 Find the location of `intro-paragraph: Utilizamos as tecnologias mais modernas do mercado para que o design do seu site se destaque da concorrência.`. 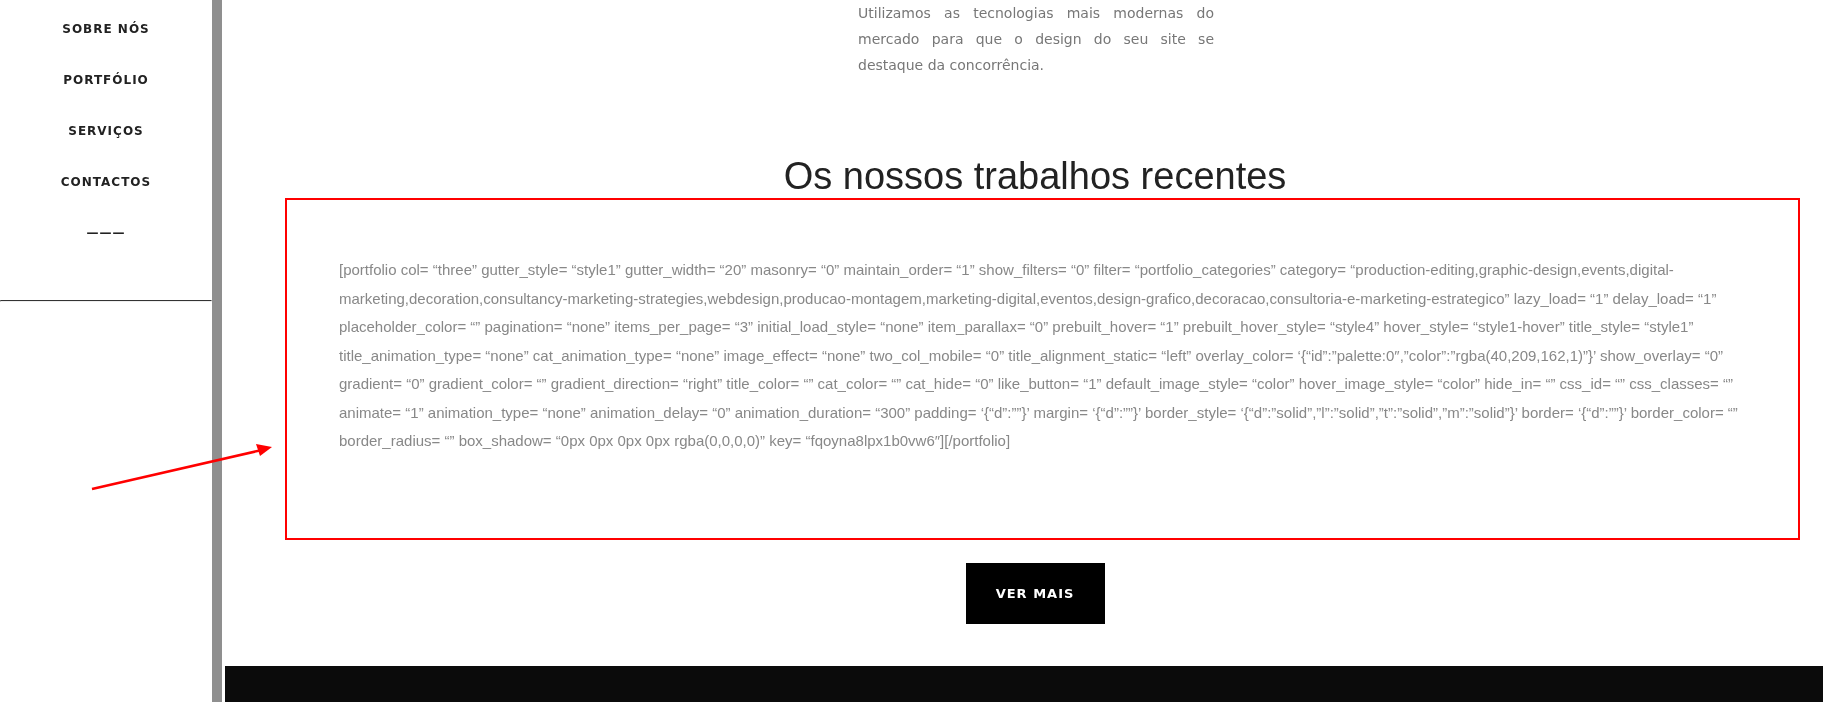

intro-paragraph: Utilizamos as tecnologias mais modernas do mercado para que o design do seu site se destaque da concorrência. is located at coordinates (1036, 39).